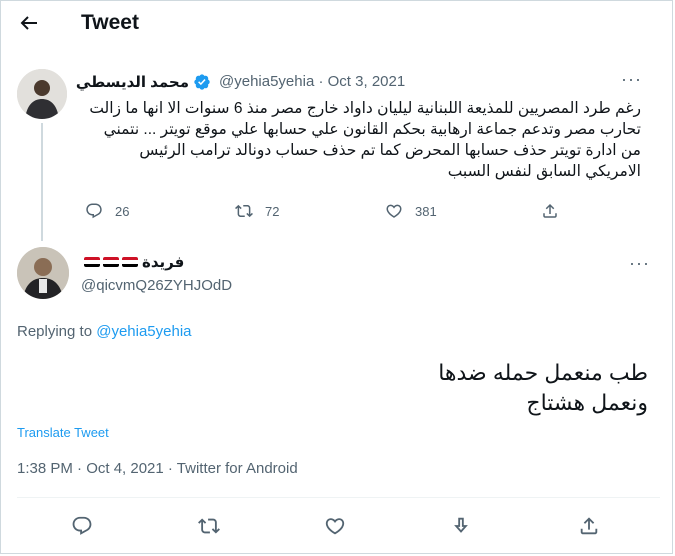 This screenshot has height=556, width=675. What do you see at coordinates (338, 25) in the screenshot?
I see `header: Tweet` at bounding box center [338, 25].